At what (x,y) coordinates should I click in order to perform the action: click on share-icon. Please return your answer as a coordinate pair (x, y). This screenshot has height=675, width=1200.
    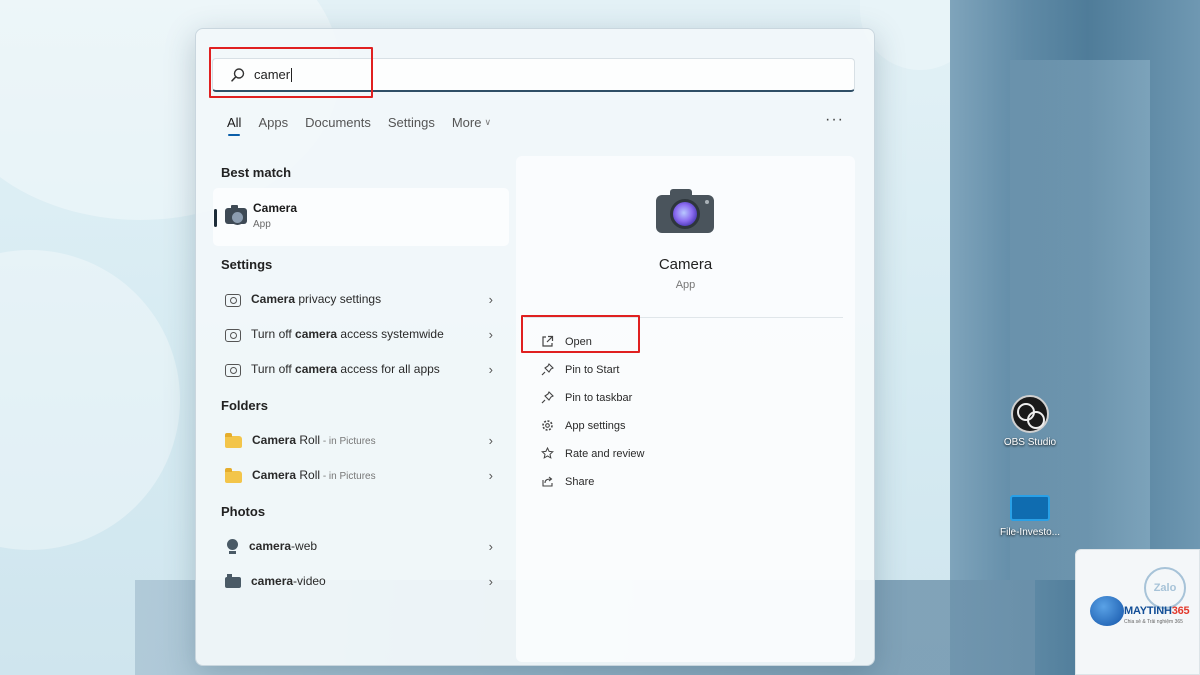
    Looking at the image, I should click on (547, 482).